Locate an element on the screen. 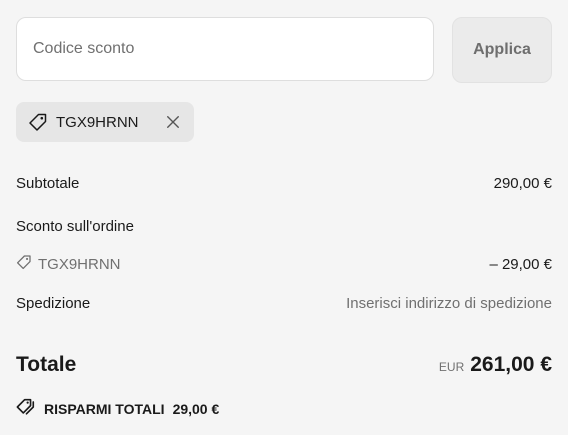  tags-icon is located at coordinates (26, 408).